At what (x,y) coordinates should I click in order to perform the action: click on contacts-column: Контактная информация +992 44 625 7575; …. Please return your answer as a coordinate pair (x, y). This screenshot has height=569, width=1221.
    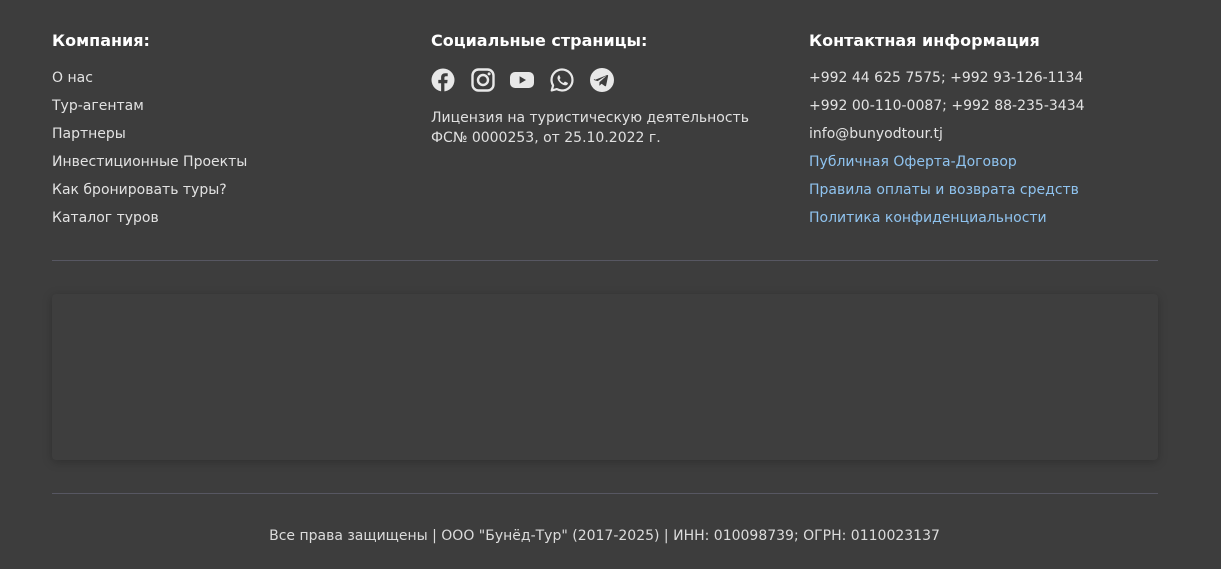
    Looking at the image, I should click on (989, 128).